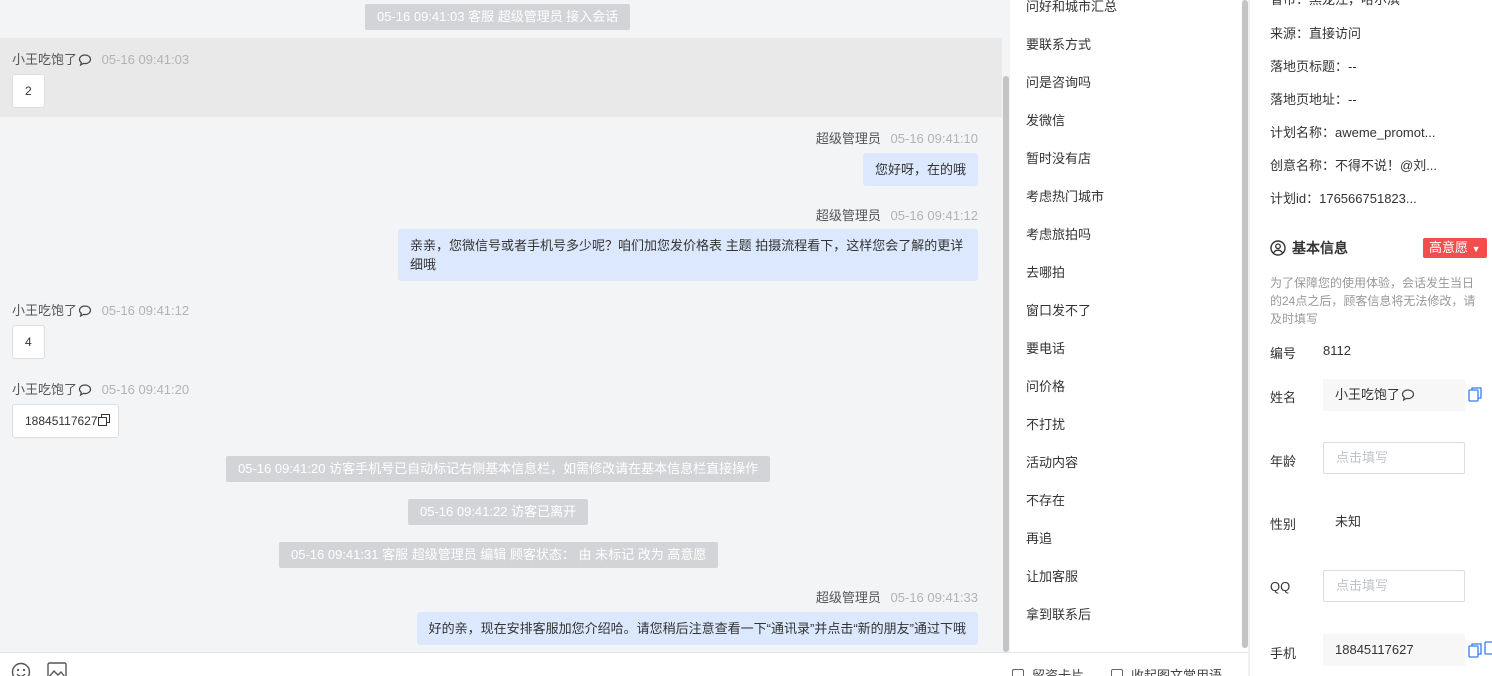 This screenshot has height=676, width=1492. I want to click on qq-label: QQ, so click(1280, 586).